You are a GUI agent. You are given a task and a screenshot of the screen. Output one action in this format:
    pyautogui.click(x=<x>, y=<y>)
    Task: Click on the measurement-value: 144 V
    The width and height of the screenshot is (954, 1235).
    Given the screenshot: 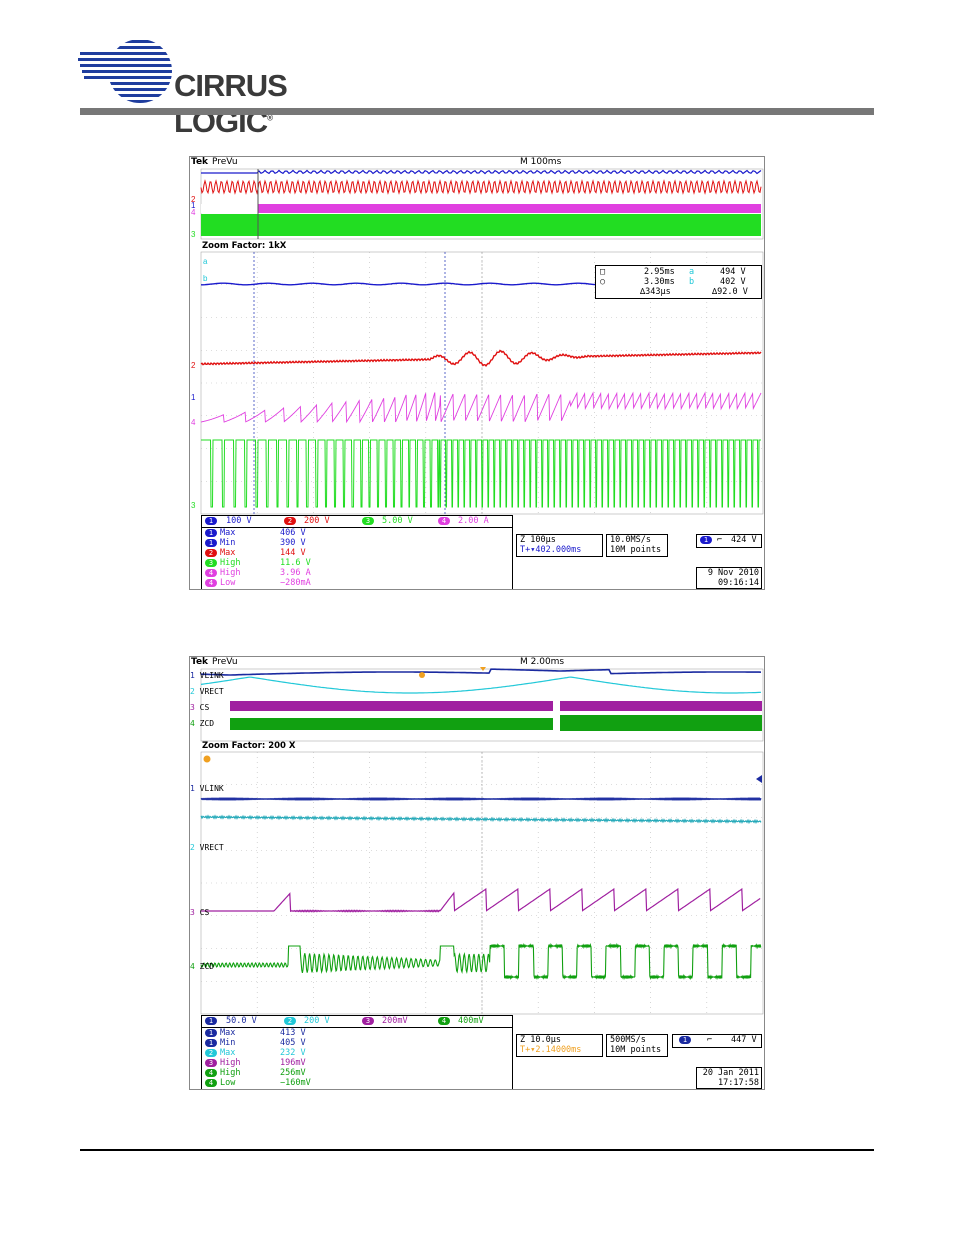 What is the action you would take?
    pyautogui.click(x=293, y=553)
    